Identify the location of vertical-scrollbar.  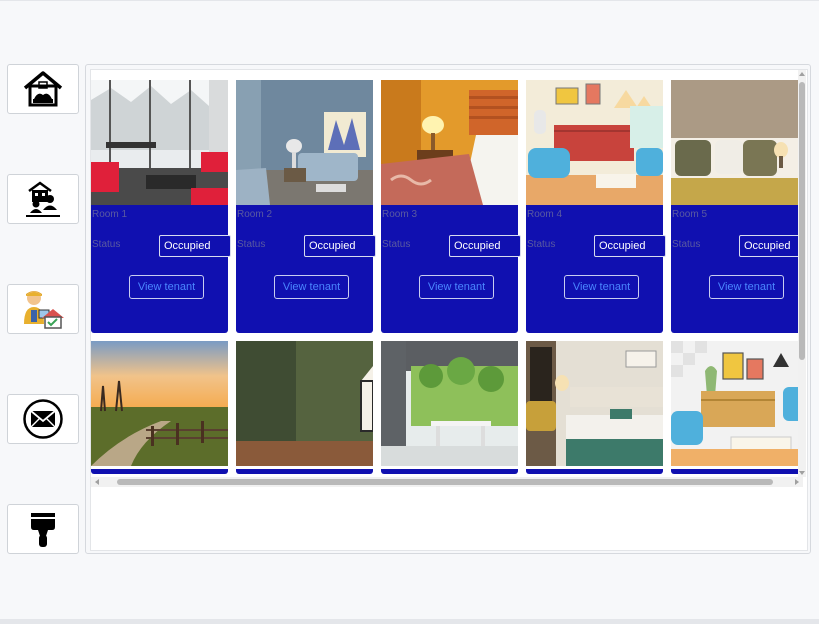
(802, 273).